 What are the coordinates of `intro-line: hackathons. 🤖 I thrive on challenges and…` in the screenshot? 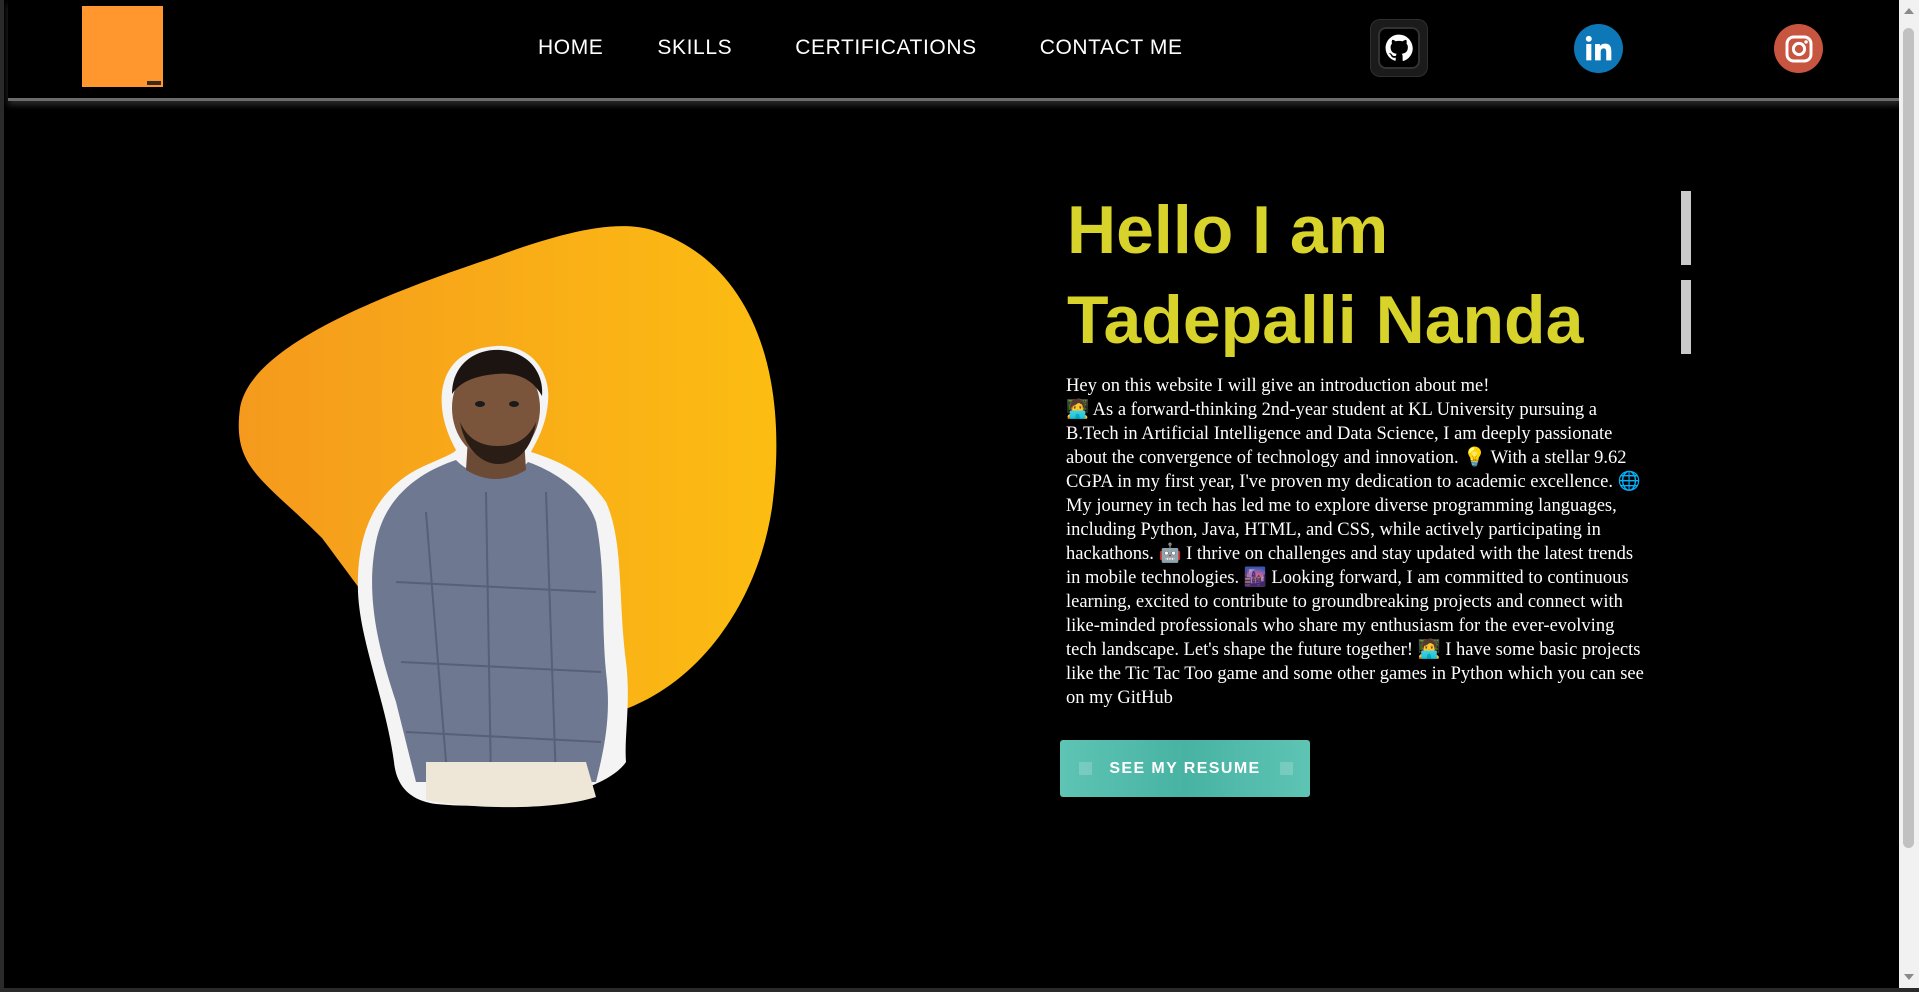 It's located at (1350, 554).